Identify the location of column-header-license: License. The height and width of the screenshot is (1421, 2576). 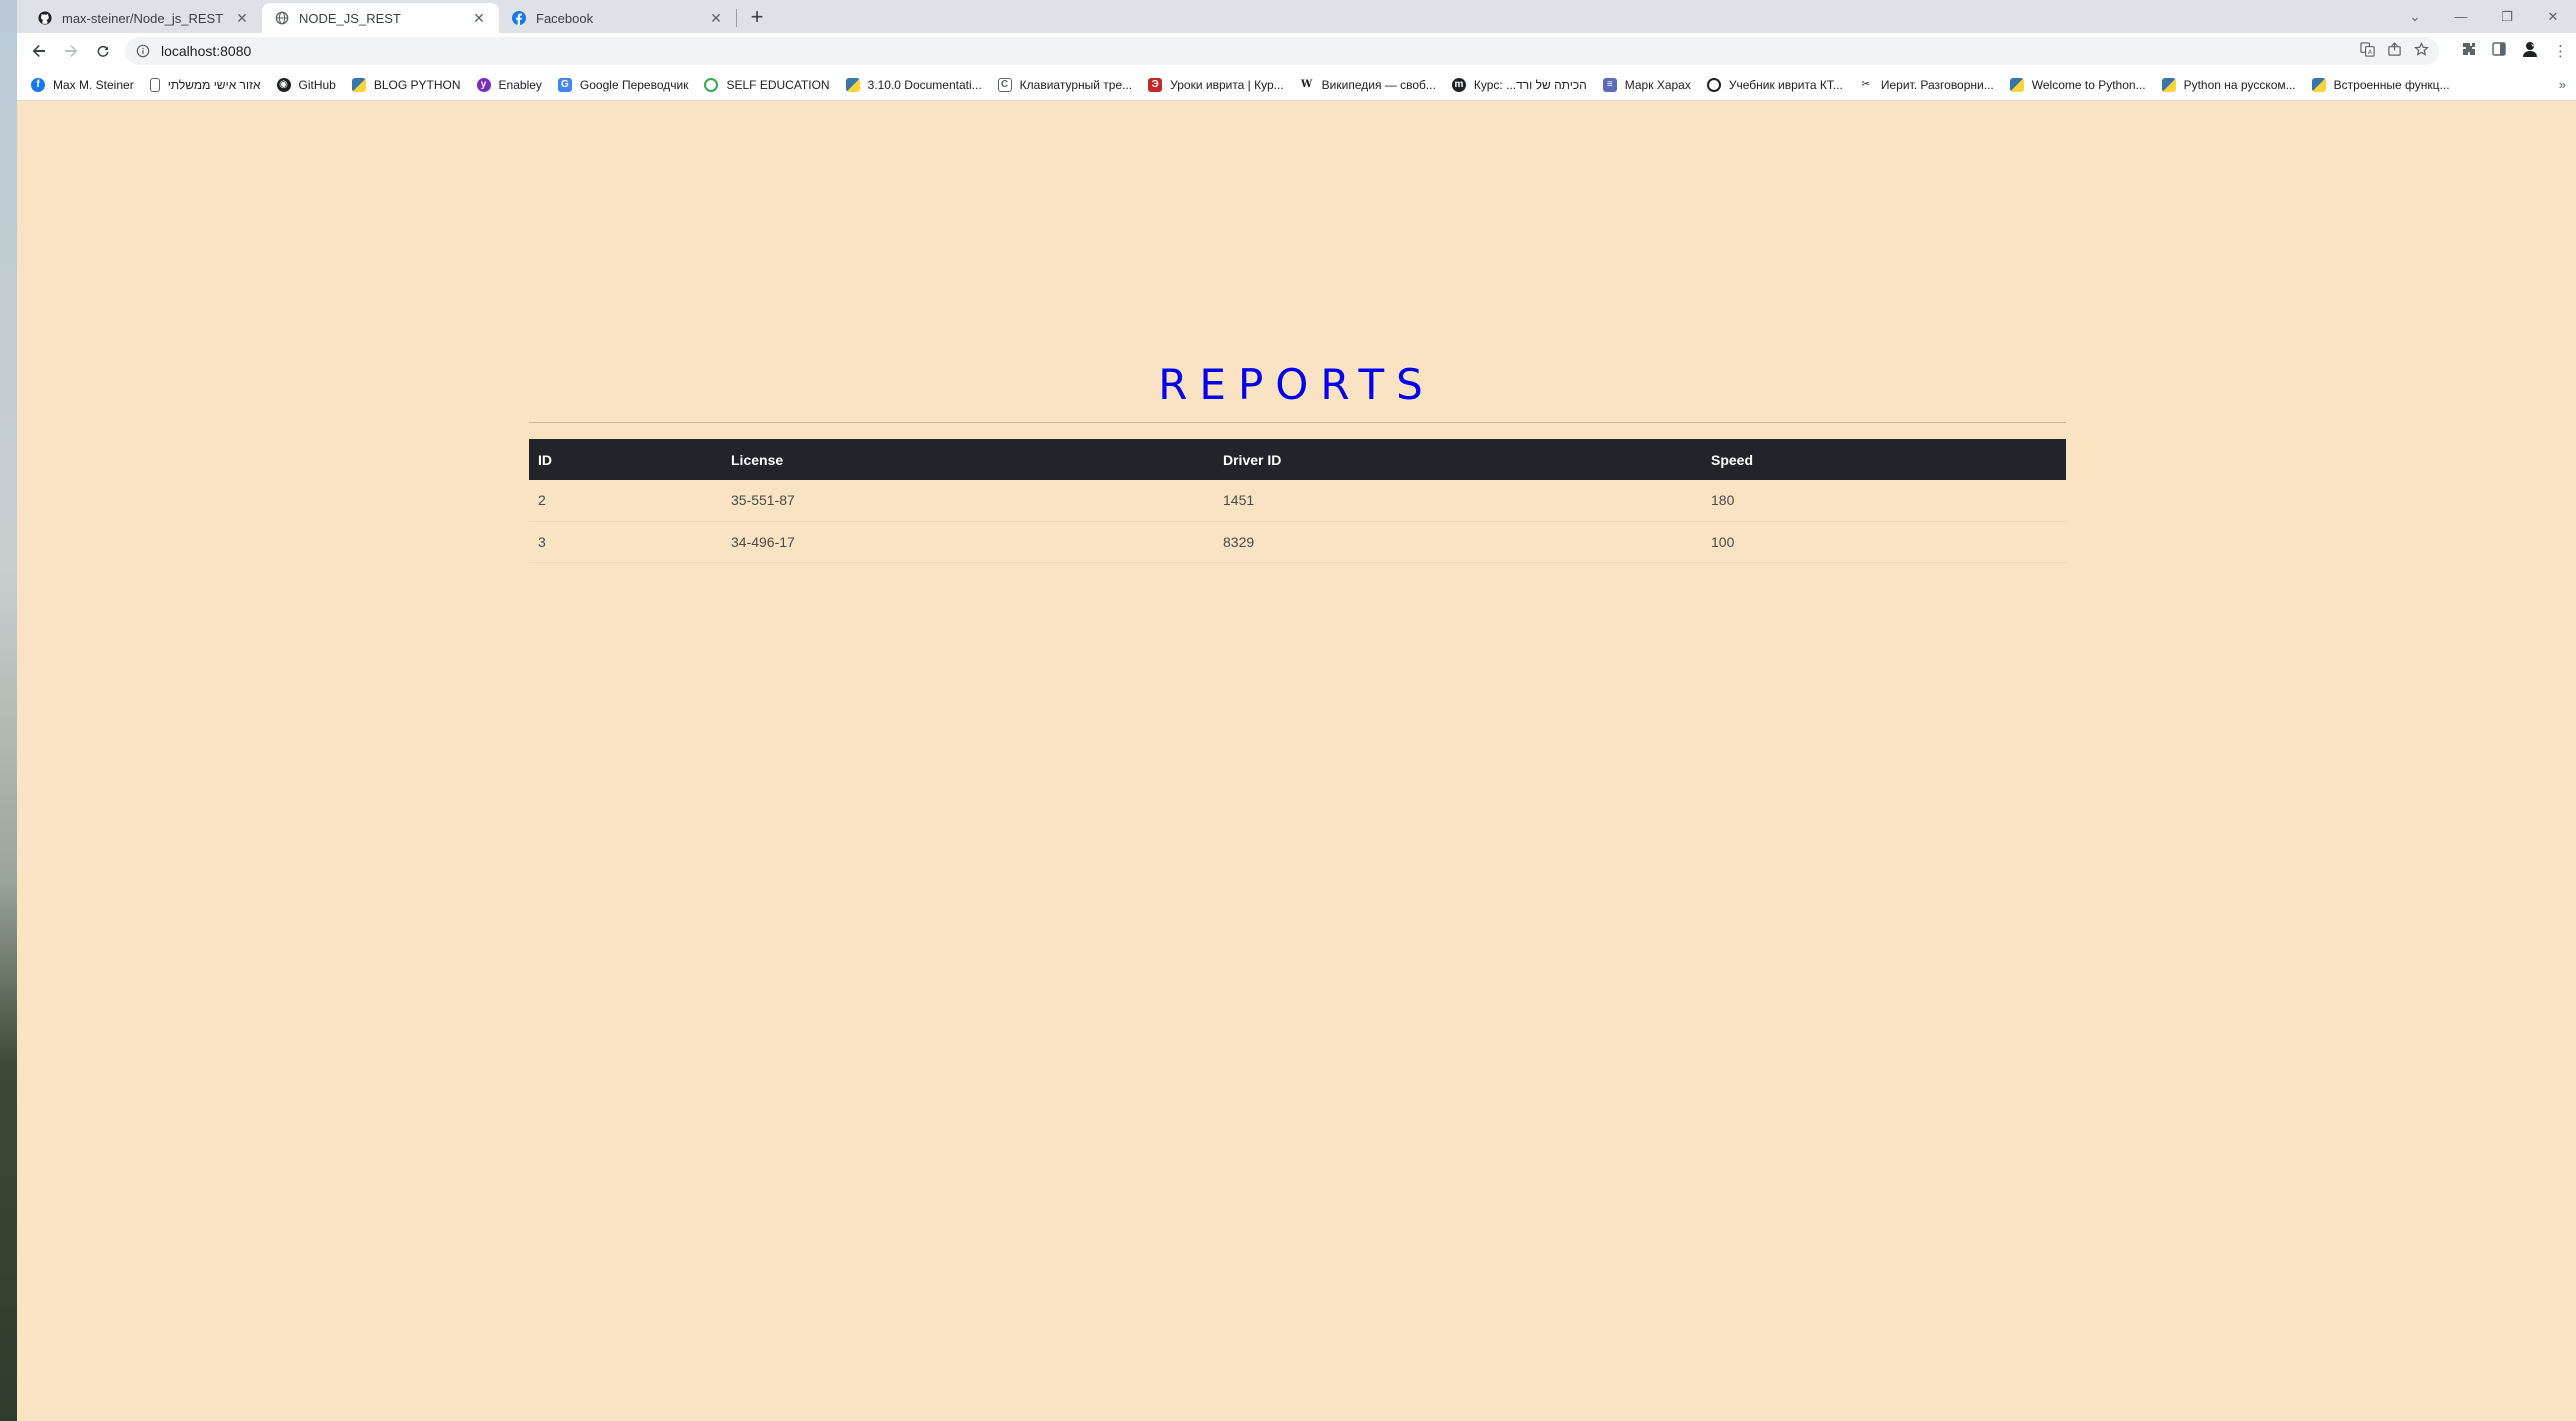
(968, 459).